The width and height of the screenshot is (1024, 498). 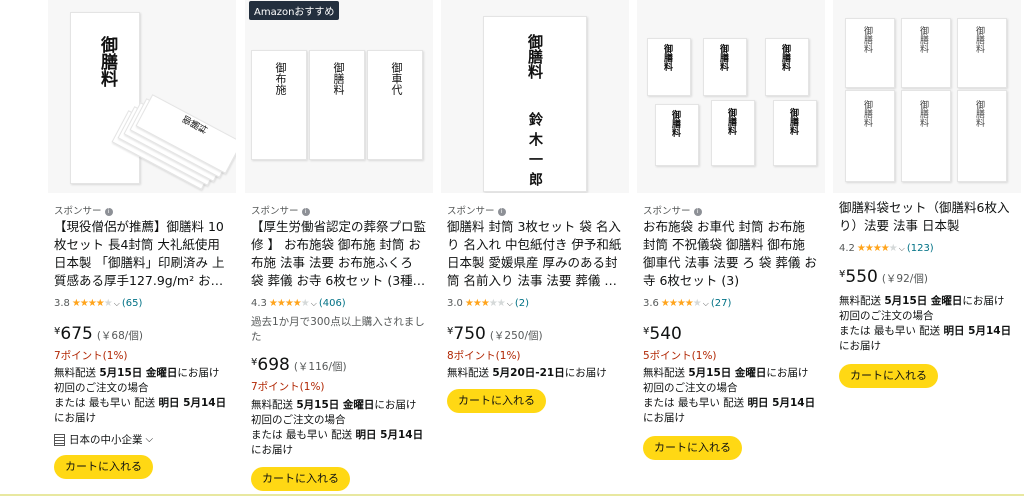 I want to click on unit-price: (￥68/個), so click(x=119, y=336).